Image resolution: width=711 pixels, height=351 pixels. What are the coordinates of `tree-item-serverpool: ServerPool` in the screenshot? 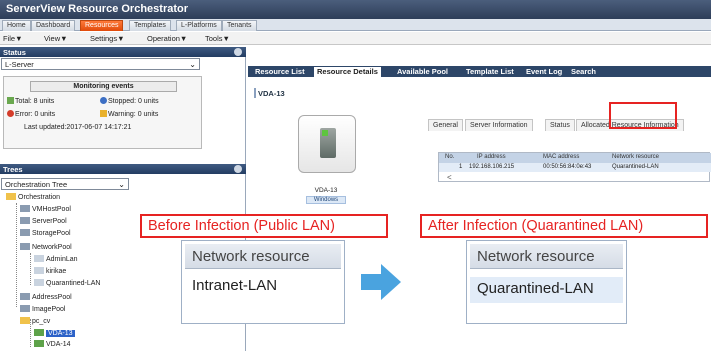 It's located at (43, 221).